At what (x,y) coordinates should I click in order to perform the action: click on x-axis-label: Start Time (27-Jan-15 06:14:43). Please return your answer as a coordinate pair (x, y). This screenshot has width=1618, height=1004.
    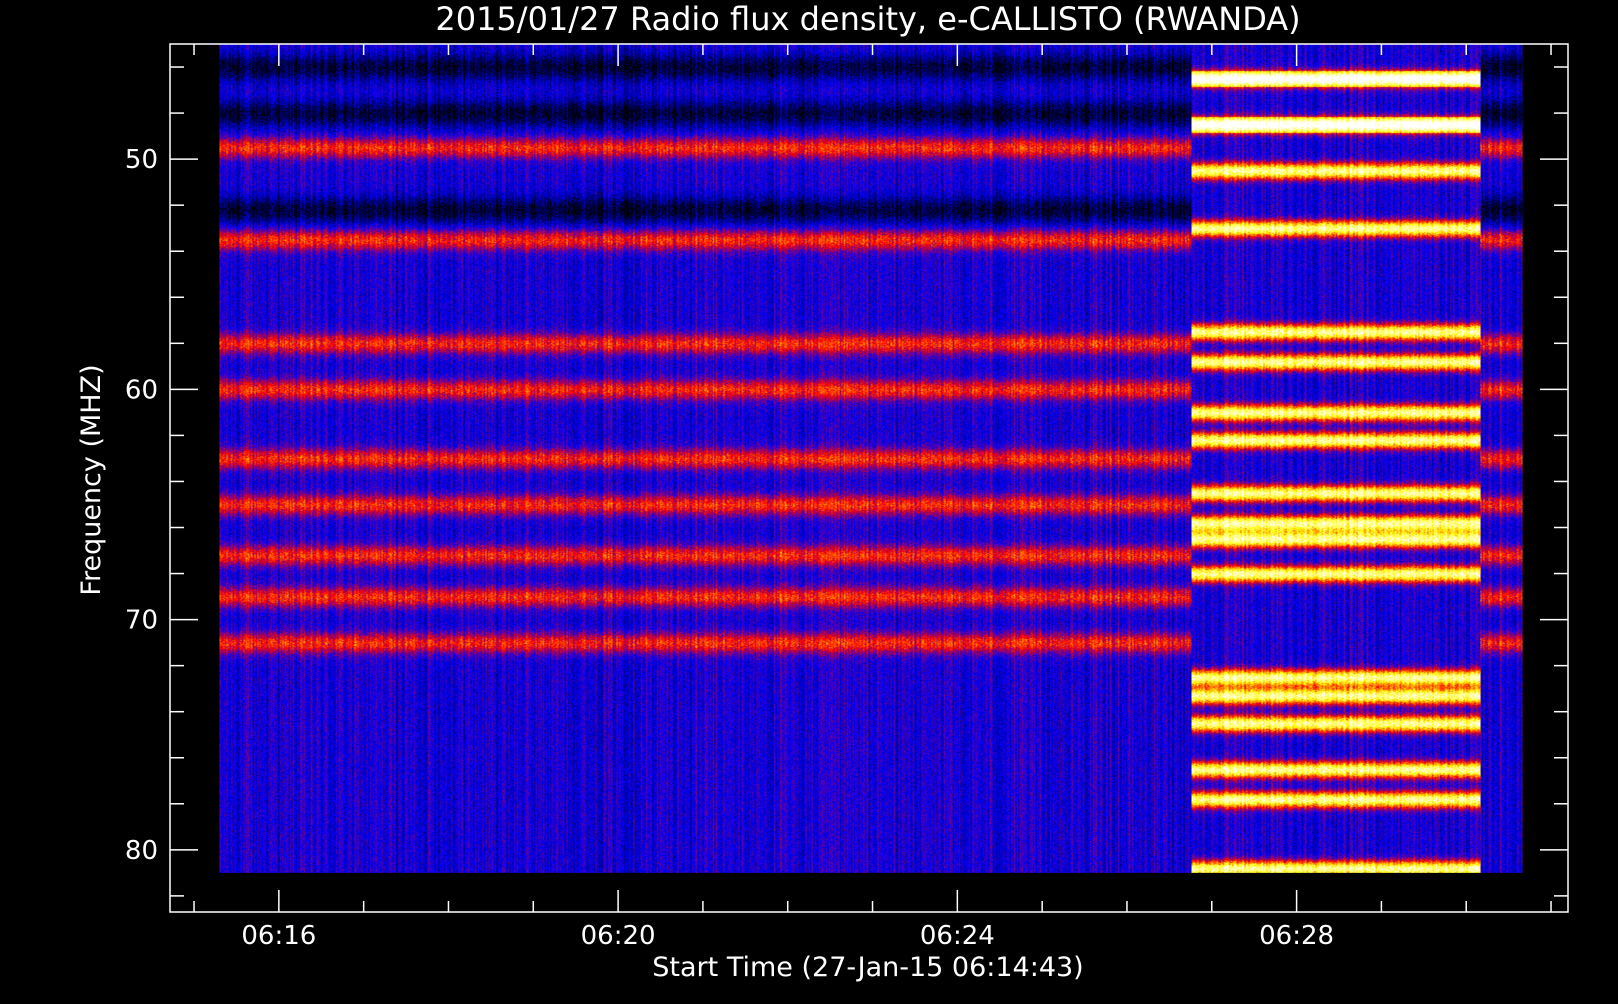
    Looking at the image, I should click on (867, 967).